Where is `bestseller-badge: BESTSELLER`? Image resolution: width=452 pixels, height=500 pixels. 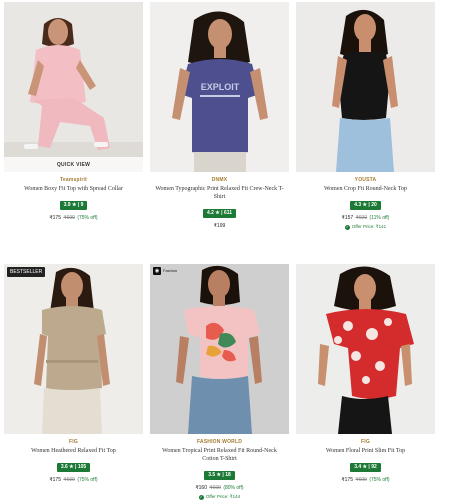
bestseller-badge: BESTSELLER is located at coordinates (26, 272).